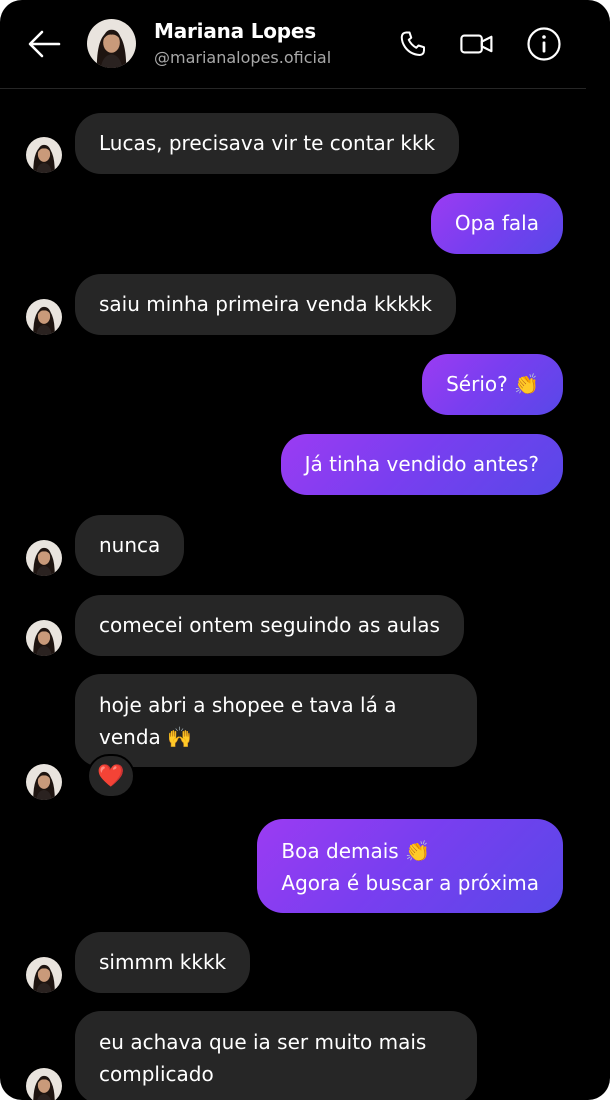  What do you see at coordinates (496, 223) in the screenshot?
I see `message-outgoing: Opa fala` at bounding box center [496, 223].